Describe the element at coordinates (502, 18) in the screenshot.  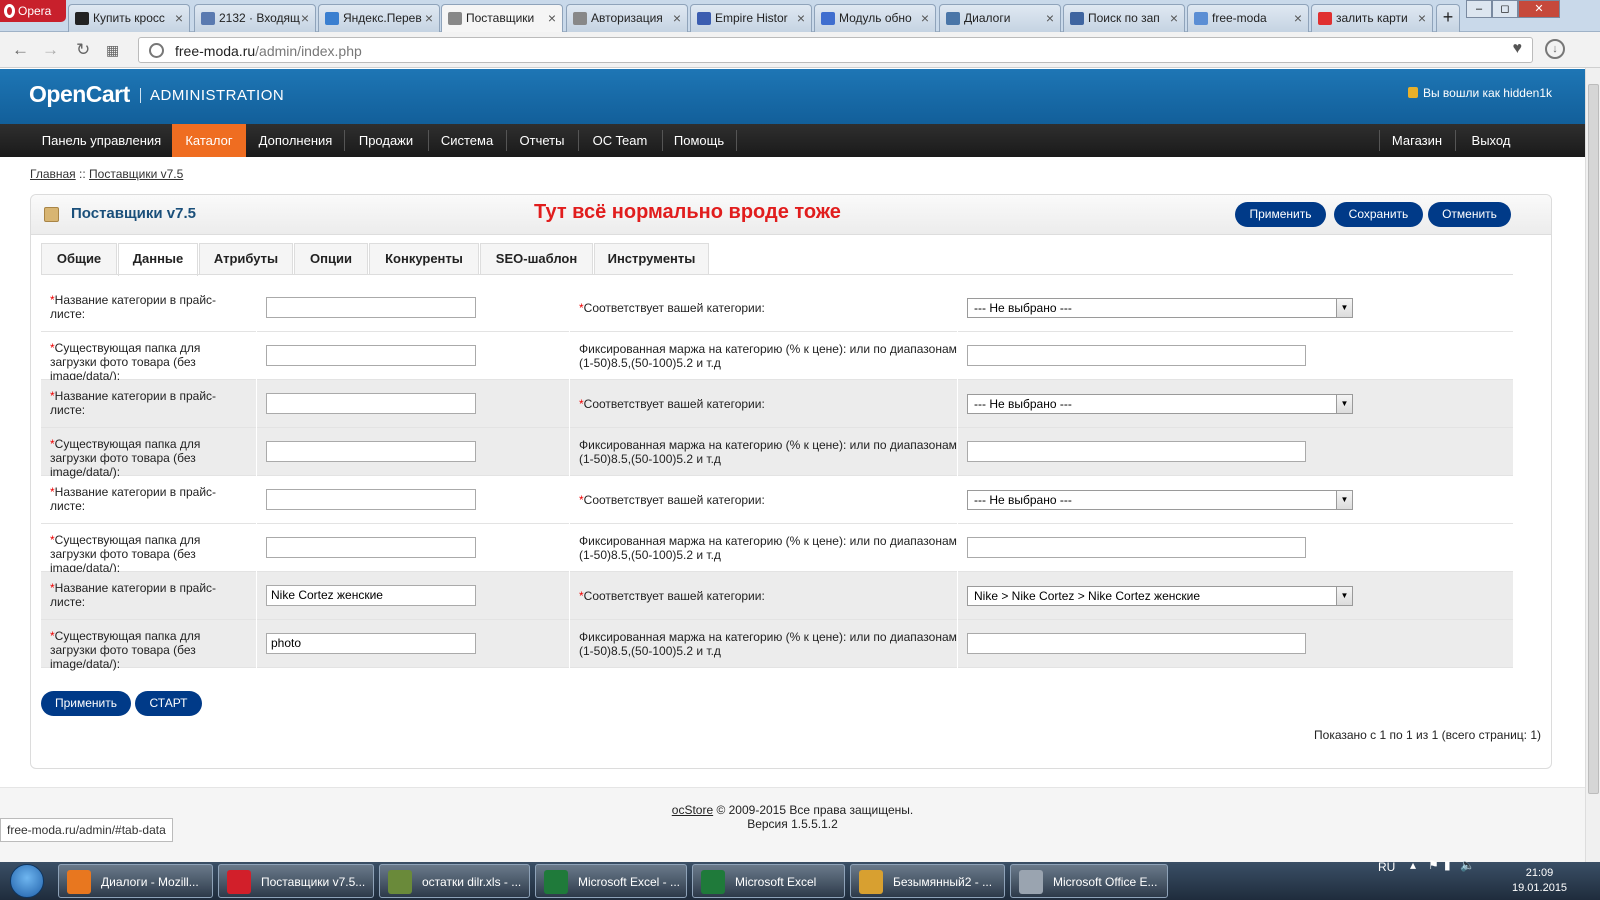
I see `browser-tab: Поставщики ×` at that location.